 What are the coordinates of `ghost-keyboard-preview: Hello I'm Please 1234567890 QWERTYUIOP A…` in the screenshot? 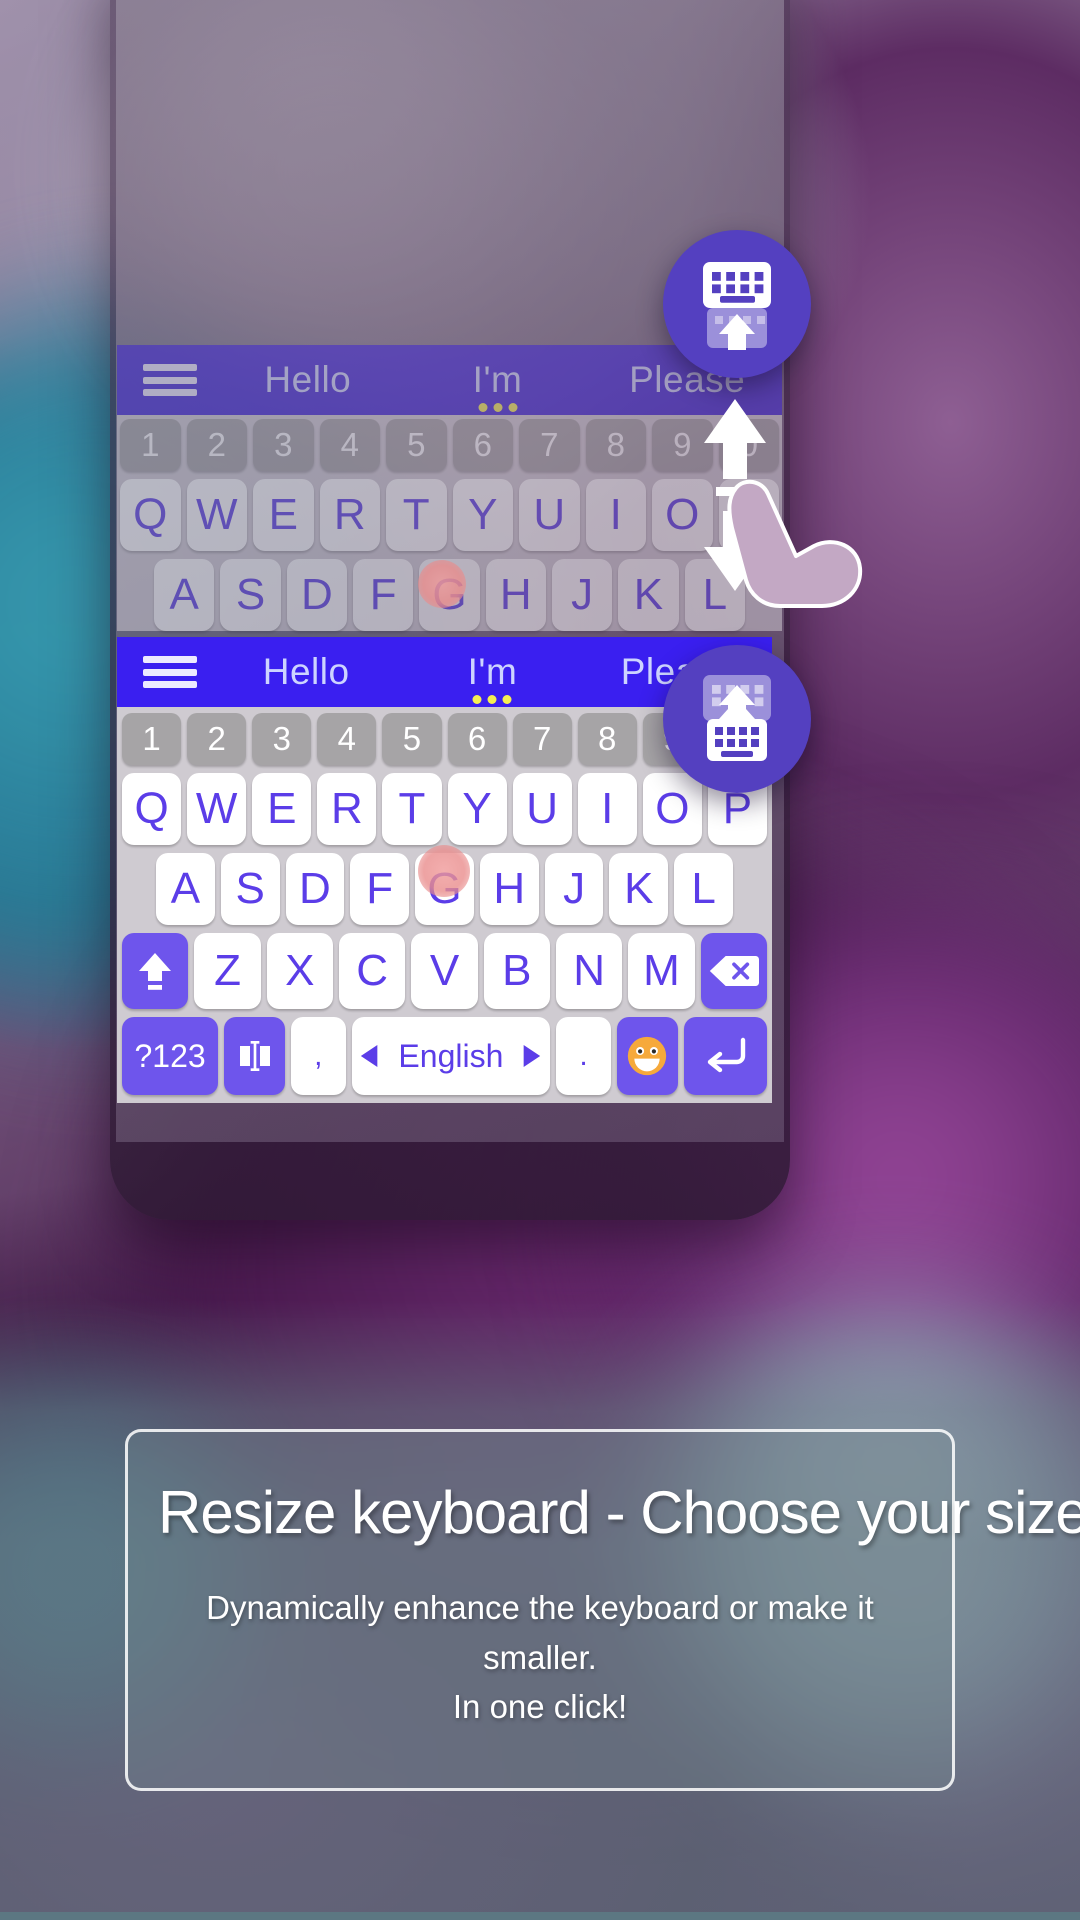 It's located at (449, 492).